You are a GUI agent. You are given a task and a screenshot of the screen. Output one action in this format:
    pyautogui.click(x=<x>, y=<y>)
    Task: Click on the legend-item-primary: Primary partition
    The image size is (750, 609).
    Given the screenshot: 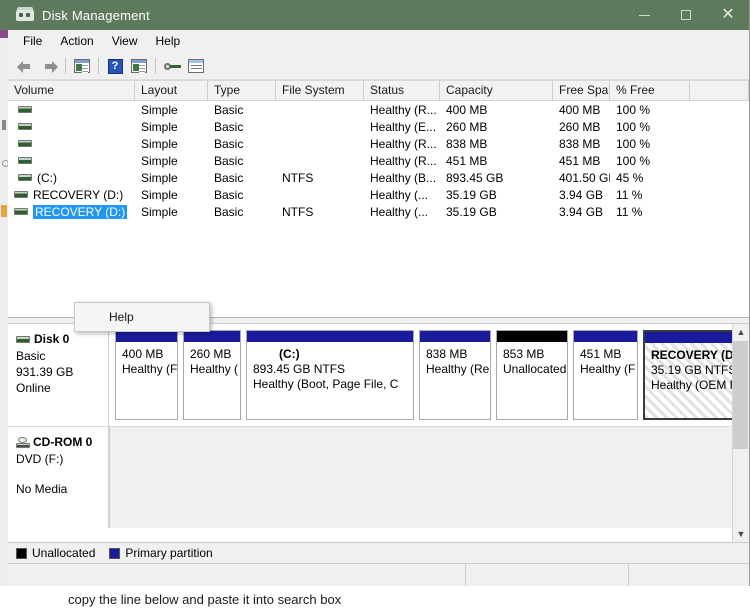 What is the action you would take?
    pyautogui.click(x=161, y=553)
    